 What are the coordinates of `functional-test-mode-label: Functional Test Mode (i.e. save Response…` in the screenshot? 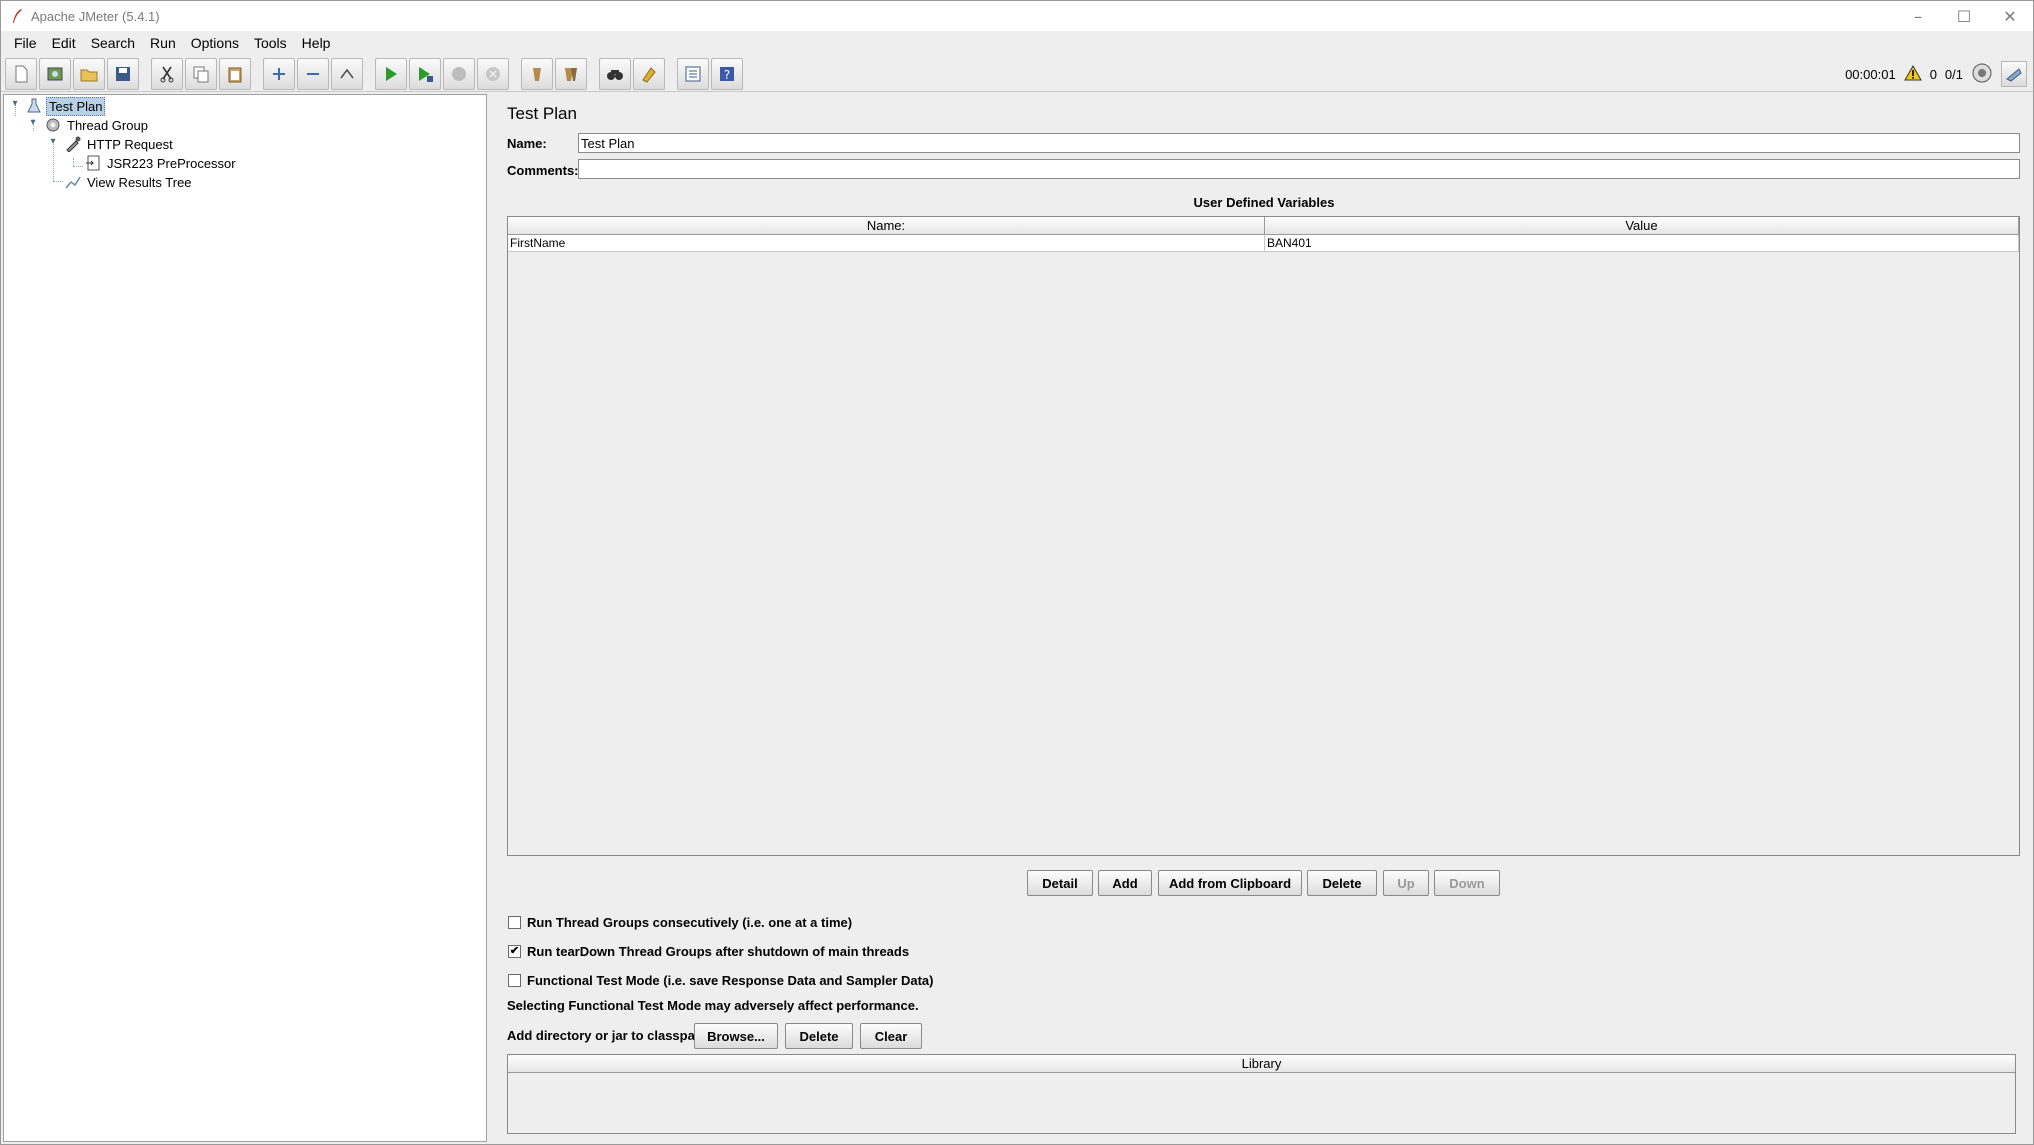 It's located at (730, 980).